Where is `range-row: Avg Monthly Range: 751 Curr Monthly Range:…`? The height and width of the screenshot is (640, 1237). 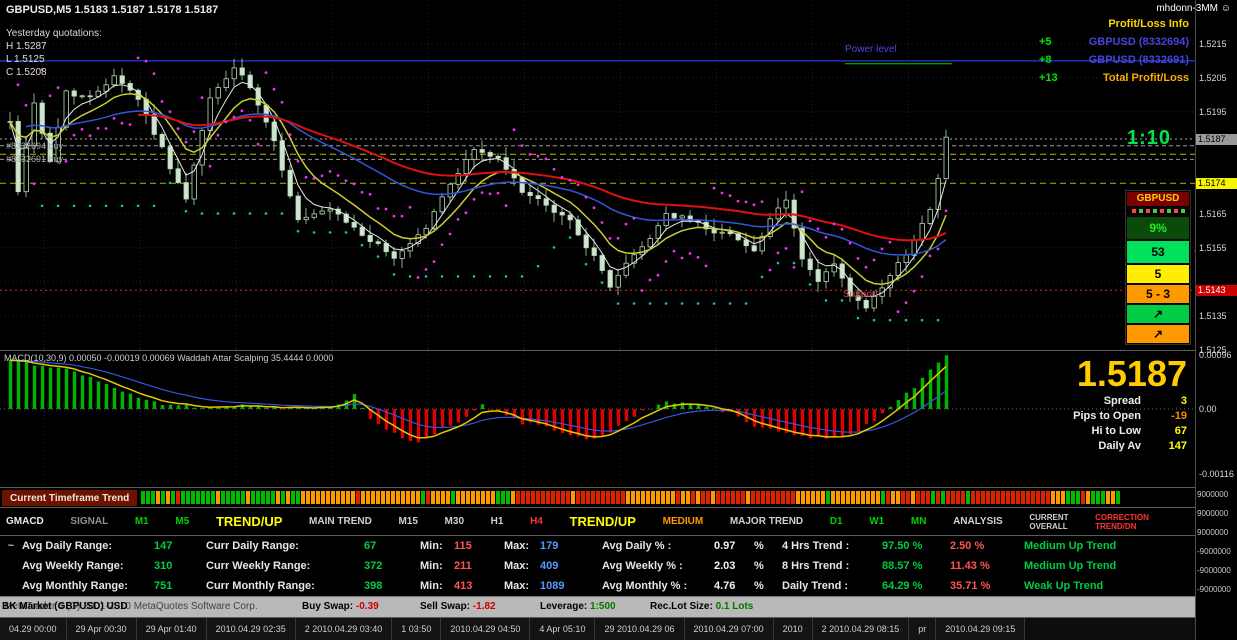
range-row: Avg Monthly Range: 751 Curr Monthly Range:… is located at coordinates (597, 586).